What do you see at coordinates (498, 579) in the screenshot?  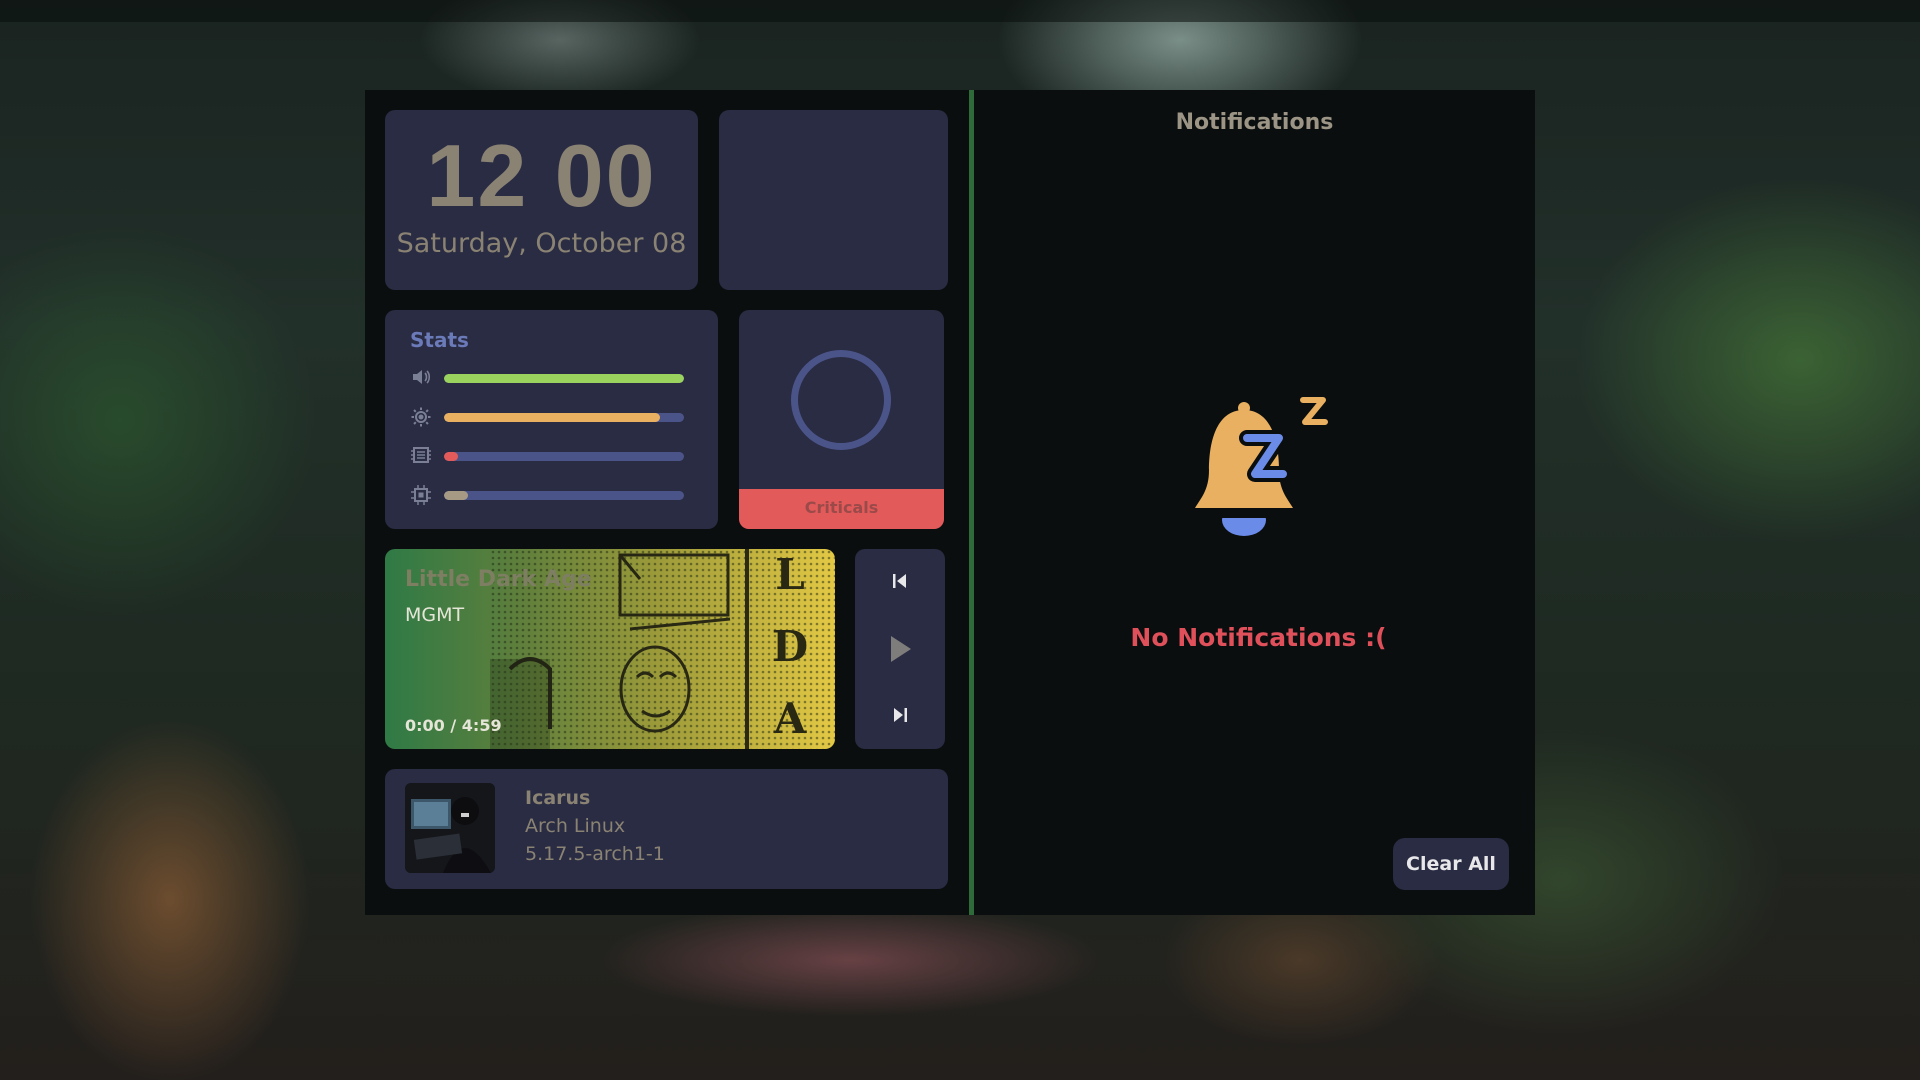 I see `song-title: Little Dark Age` at bounding box center [498, 579].